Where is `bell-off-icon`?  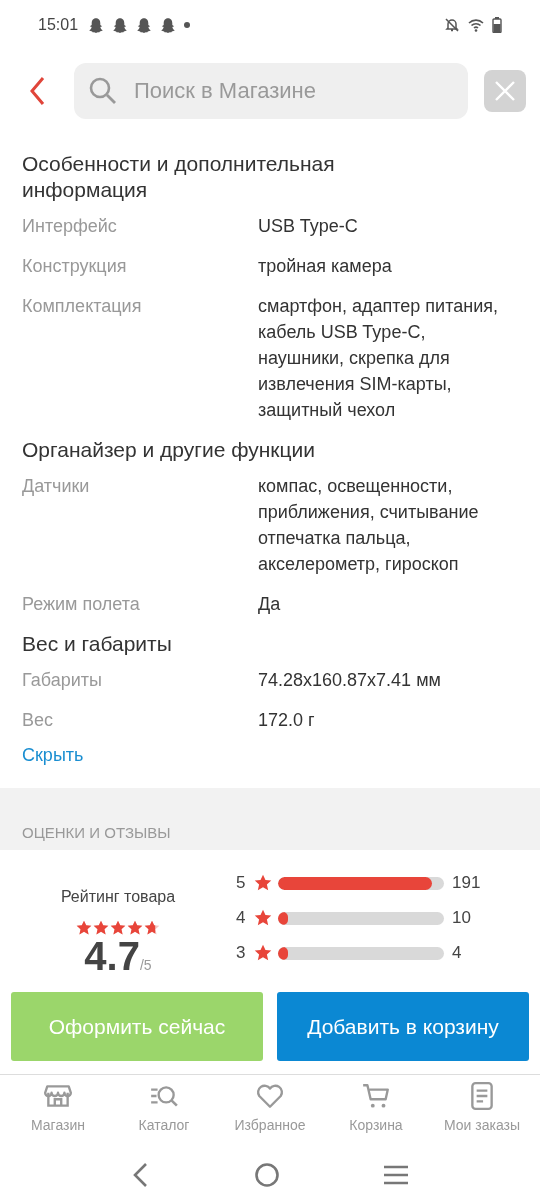 bell-off-icon is located at coordinates (452, 24).